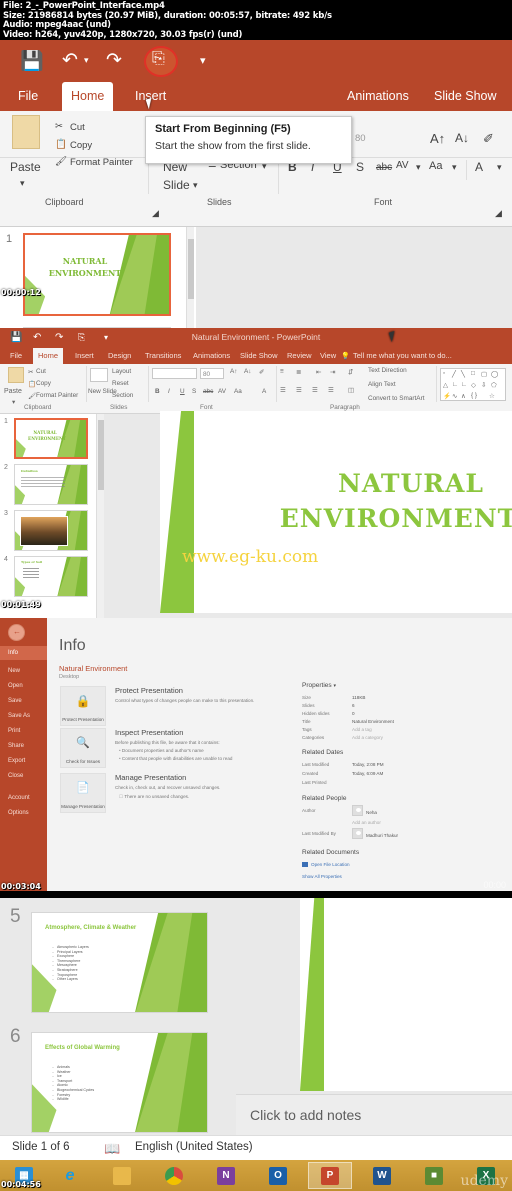 This screenshot has height=1191, width=512. Describe the element at coordinates (212, 373) in the screenshot. I see `font-size-input: 80` at that location.